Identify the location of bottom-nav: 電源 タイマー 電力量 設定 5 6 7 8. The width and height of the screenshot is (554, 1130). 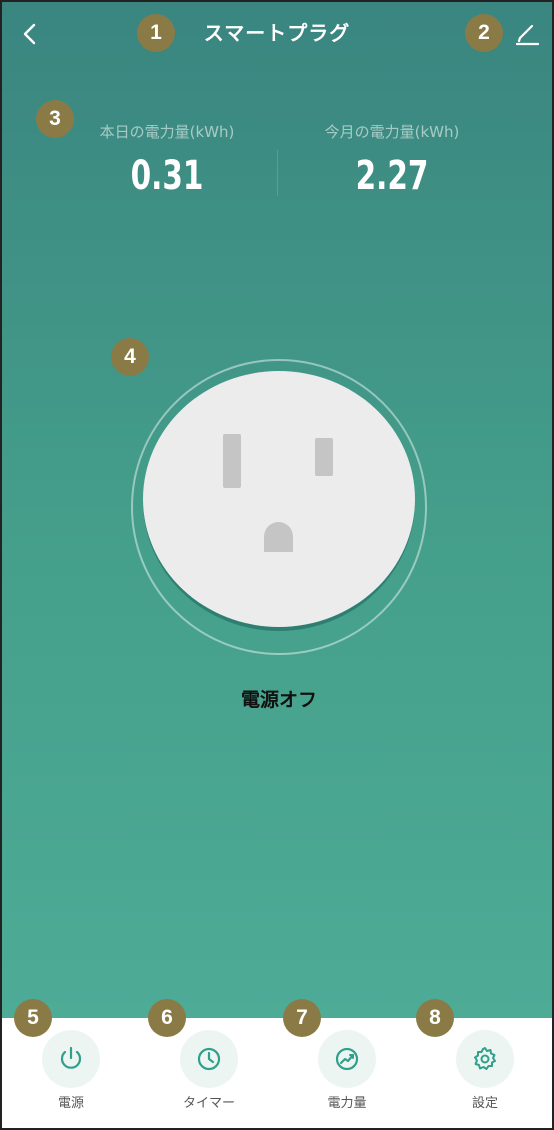
(277, 1063).